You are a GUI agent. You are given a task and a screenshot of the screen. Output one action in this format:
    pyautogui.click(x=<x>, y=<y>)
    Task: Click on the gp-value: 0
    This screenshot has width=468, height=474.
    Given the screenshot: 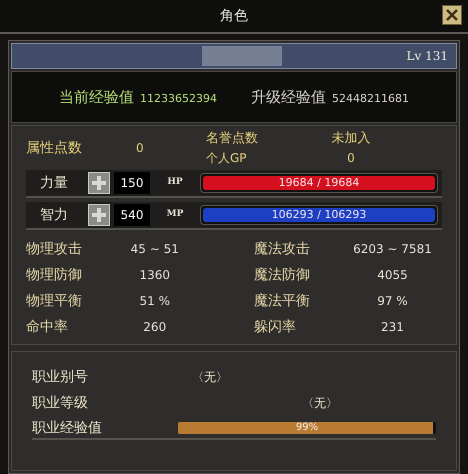 What is the action you would take?
    pyautogui.click(x=351, y=158)
    